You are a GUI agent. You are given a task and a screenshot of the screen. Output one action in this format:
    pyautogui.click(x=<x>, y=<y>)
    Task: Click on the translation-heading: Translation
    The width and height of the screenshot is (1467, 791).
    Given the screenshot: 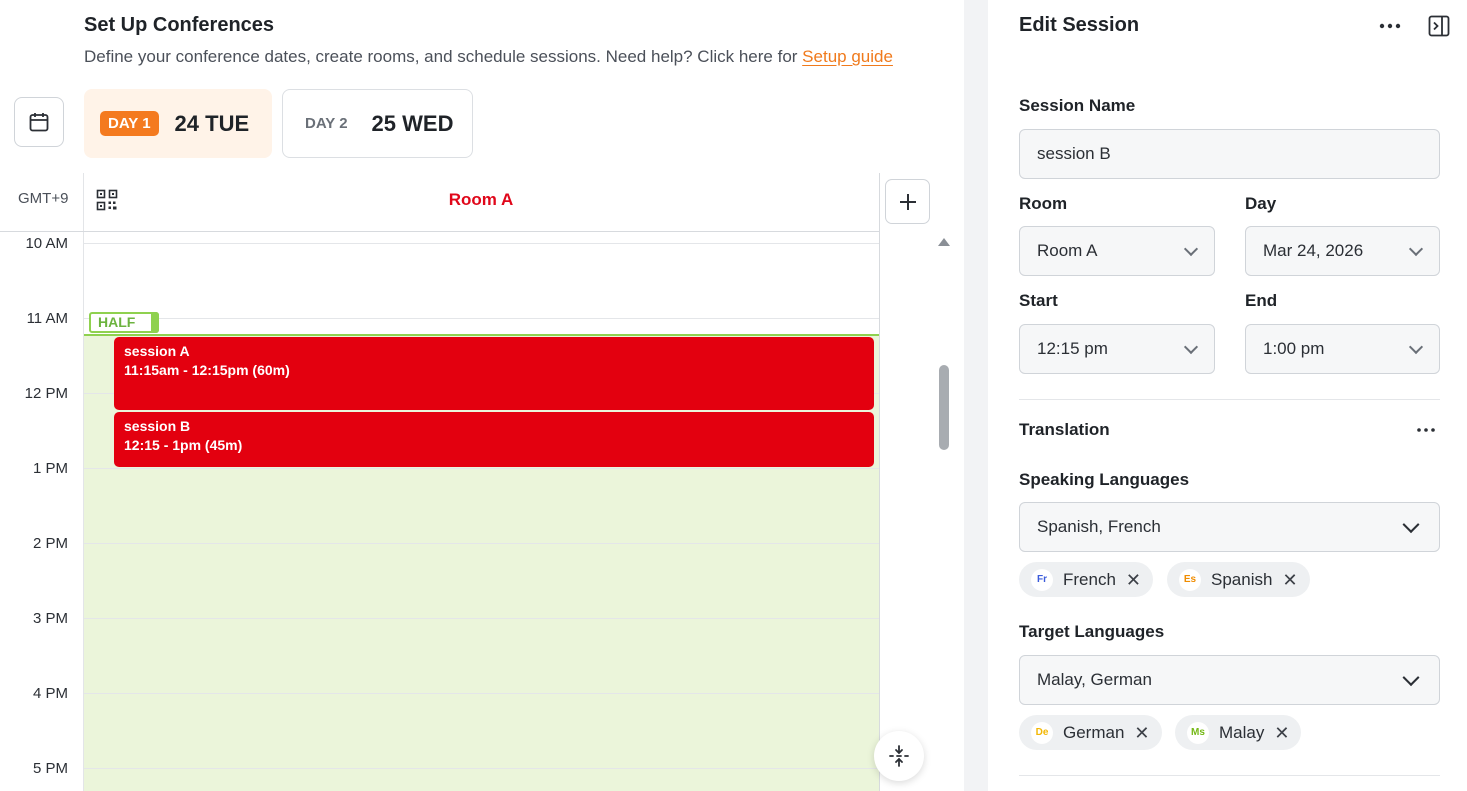 What is the action you would take?
    pyautogui.click(x=1064, y=429)
    